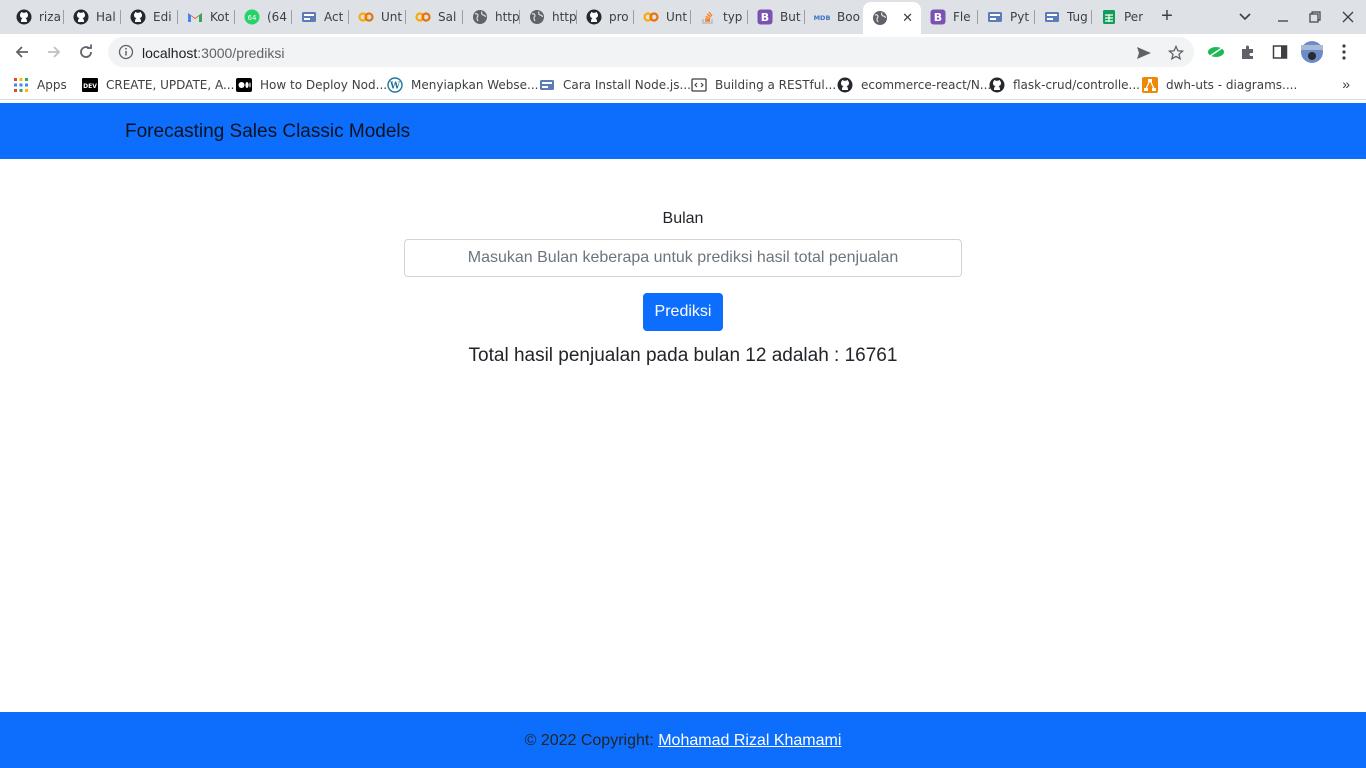 Image resolution: width=1366 pixels, height=768 pixels. Describe the element at coordinates (949, 17) in the screenshot. I see `browser-tab: B Fle` at that location.